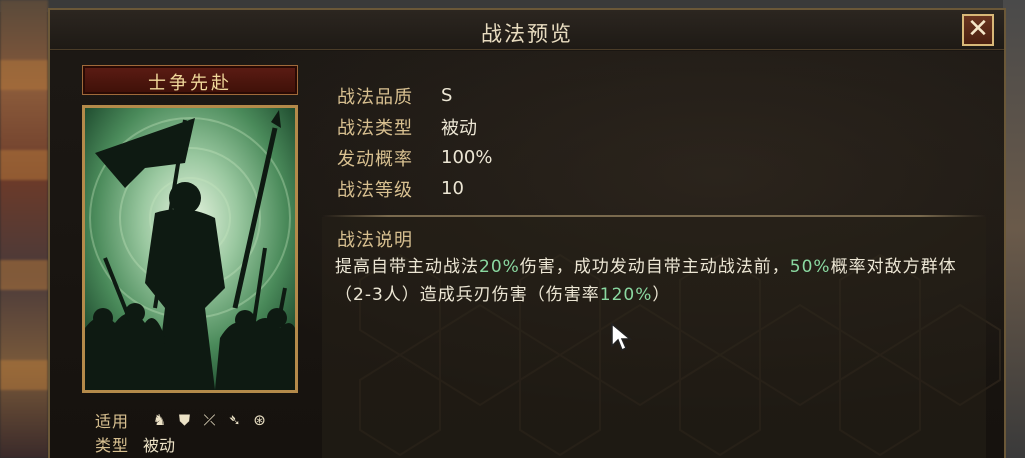 This screenshot has height=458, width=1025. Describe the element at coordinates (622, 337) in the screenshot. I see `mouse-cursor-icon` at that location.